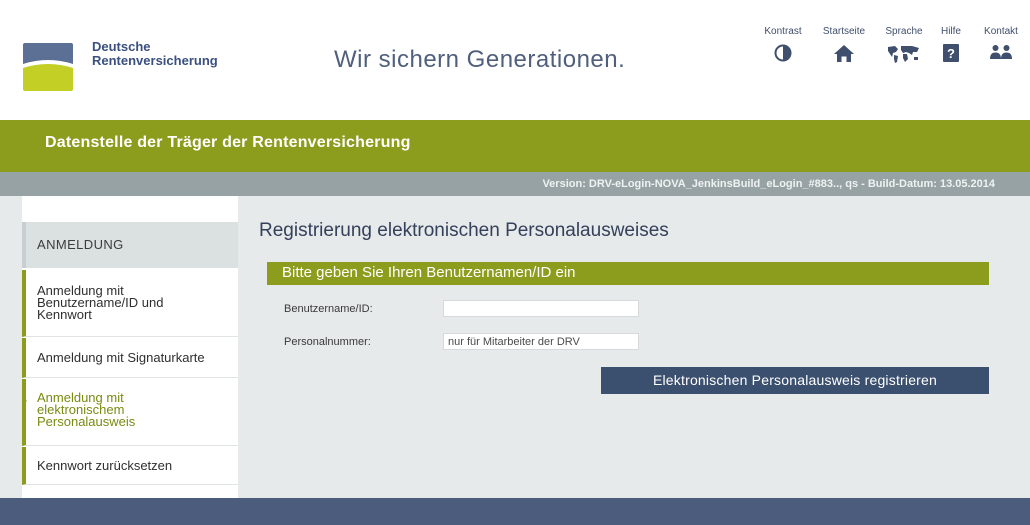 Image resolution: width=1030 pixels, height=525 pixels. Describe the element at coordinates (121, 46) in the screenshot. I see `logo-line-1: Deutsche` at that location.